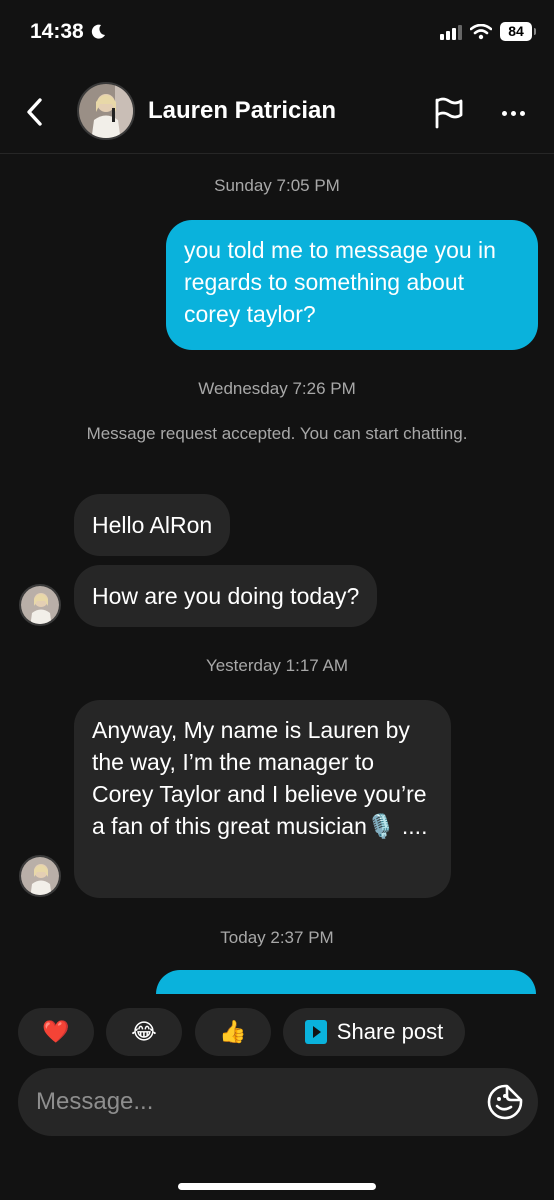  Describe the element at coordinates (98, 31) in the screenshot. I see `moon-icon` at that location.